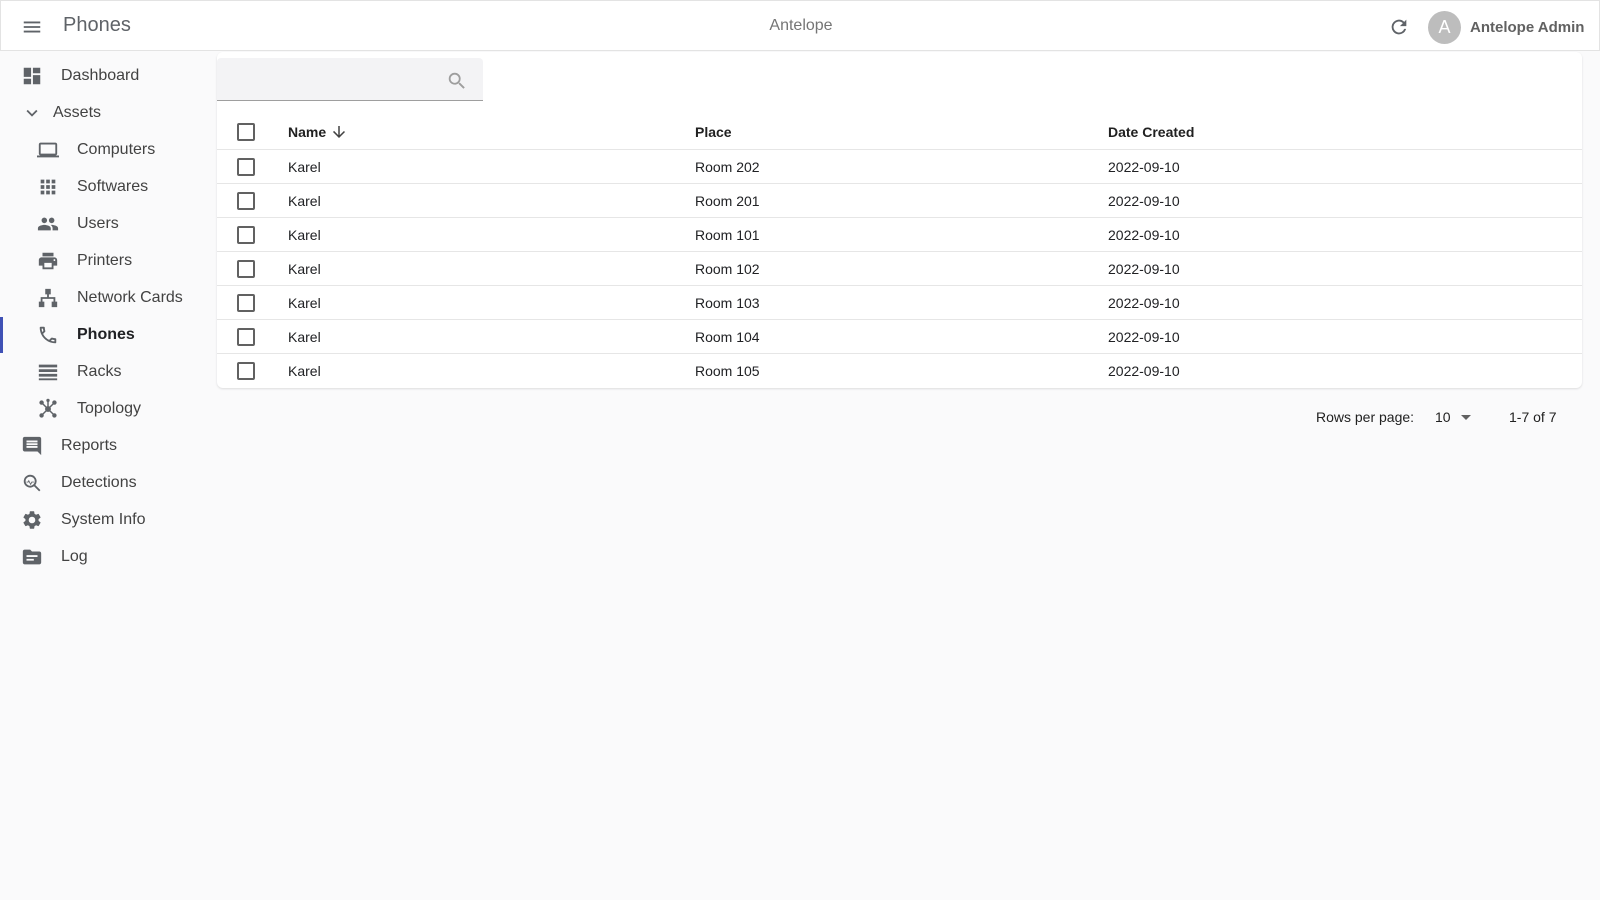 The height and width of the screenshot is (900, 1600). I want to click on sidebar-item-phones: Phones, so click(106, 335).